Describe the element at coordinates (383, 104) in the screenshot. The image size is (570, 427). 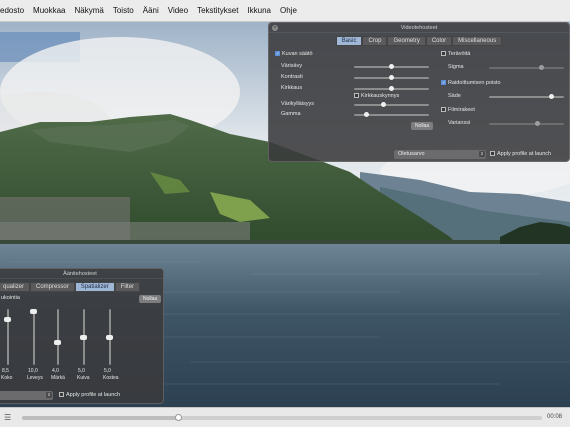
I see `saturation-knob` at that location.